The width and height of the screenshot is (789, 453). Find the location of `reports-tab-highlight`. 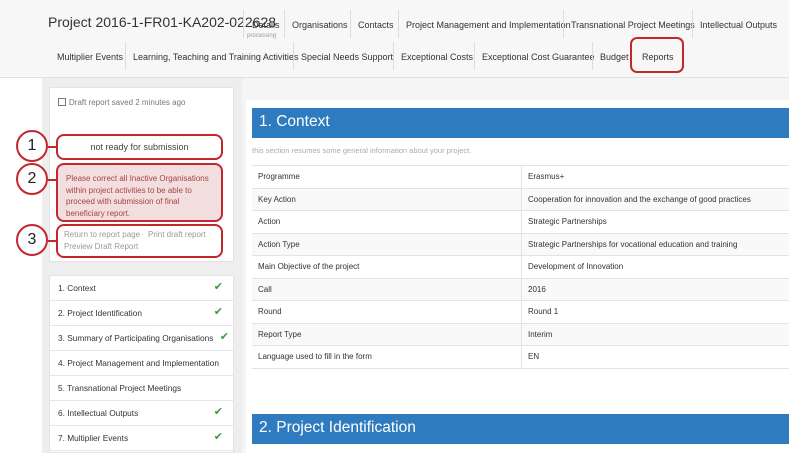

reports-tab-highlight is located at coordinates (657, 55).